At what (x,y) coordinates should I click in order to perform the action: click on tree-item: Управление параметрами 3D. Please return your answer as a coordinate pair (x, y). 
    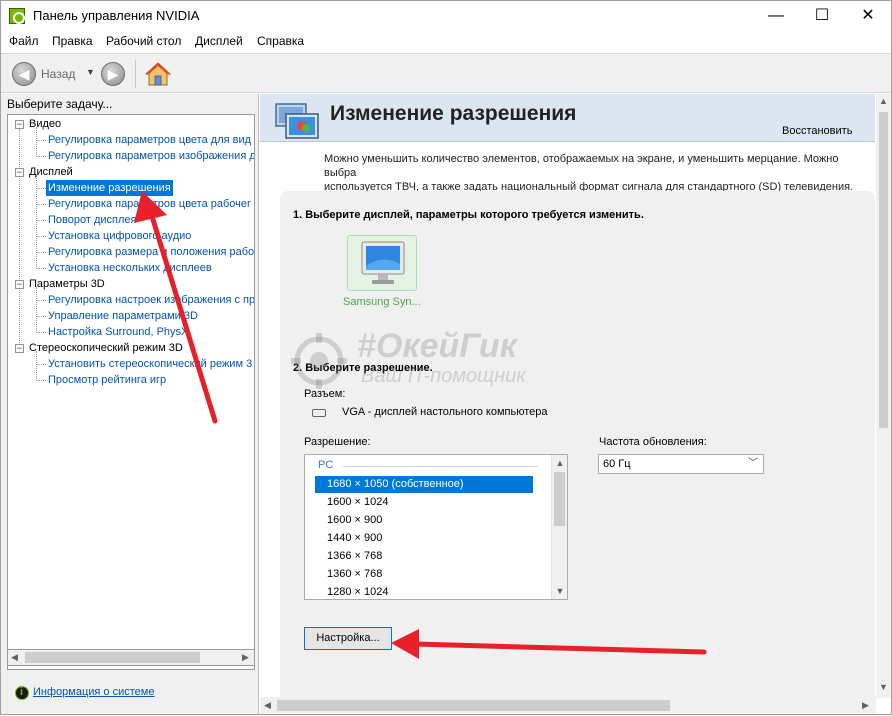
    Looking at the image, I should click on (131, 316).